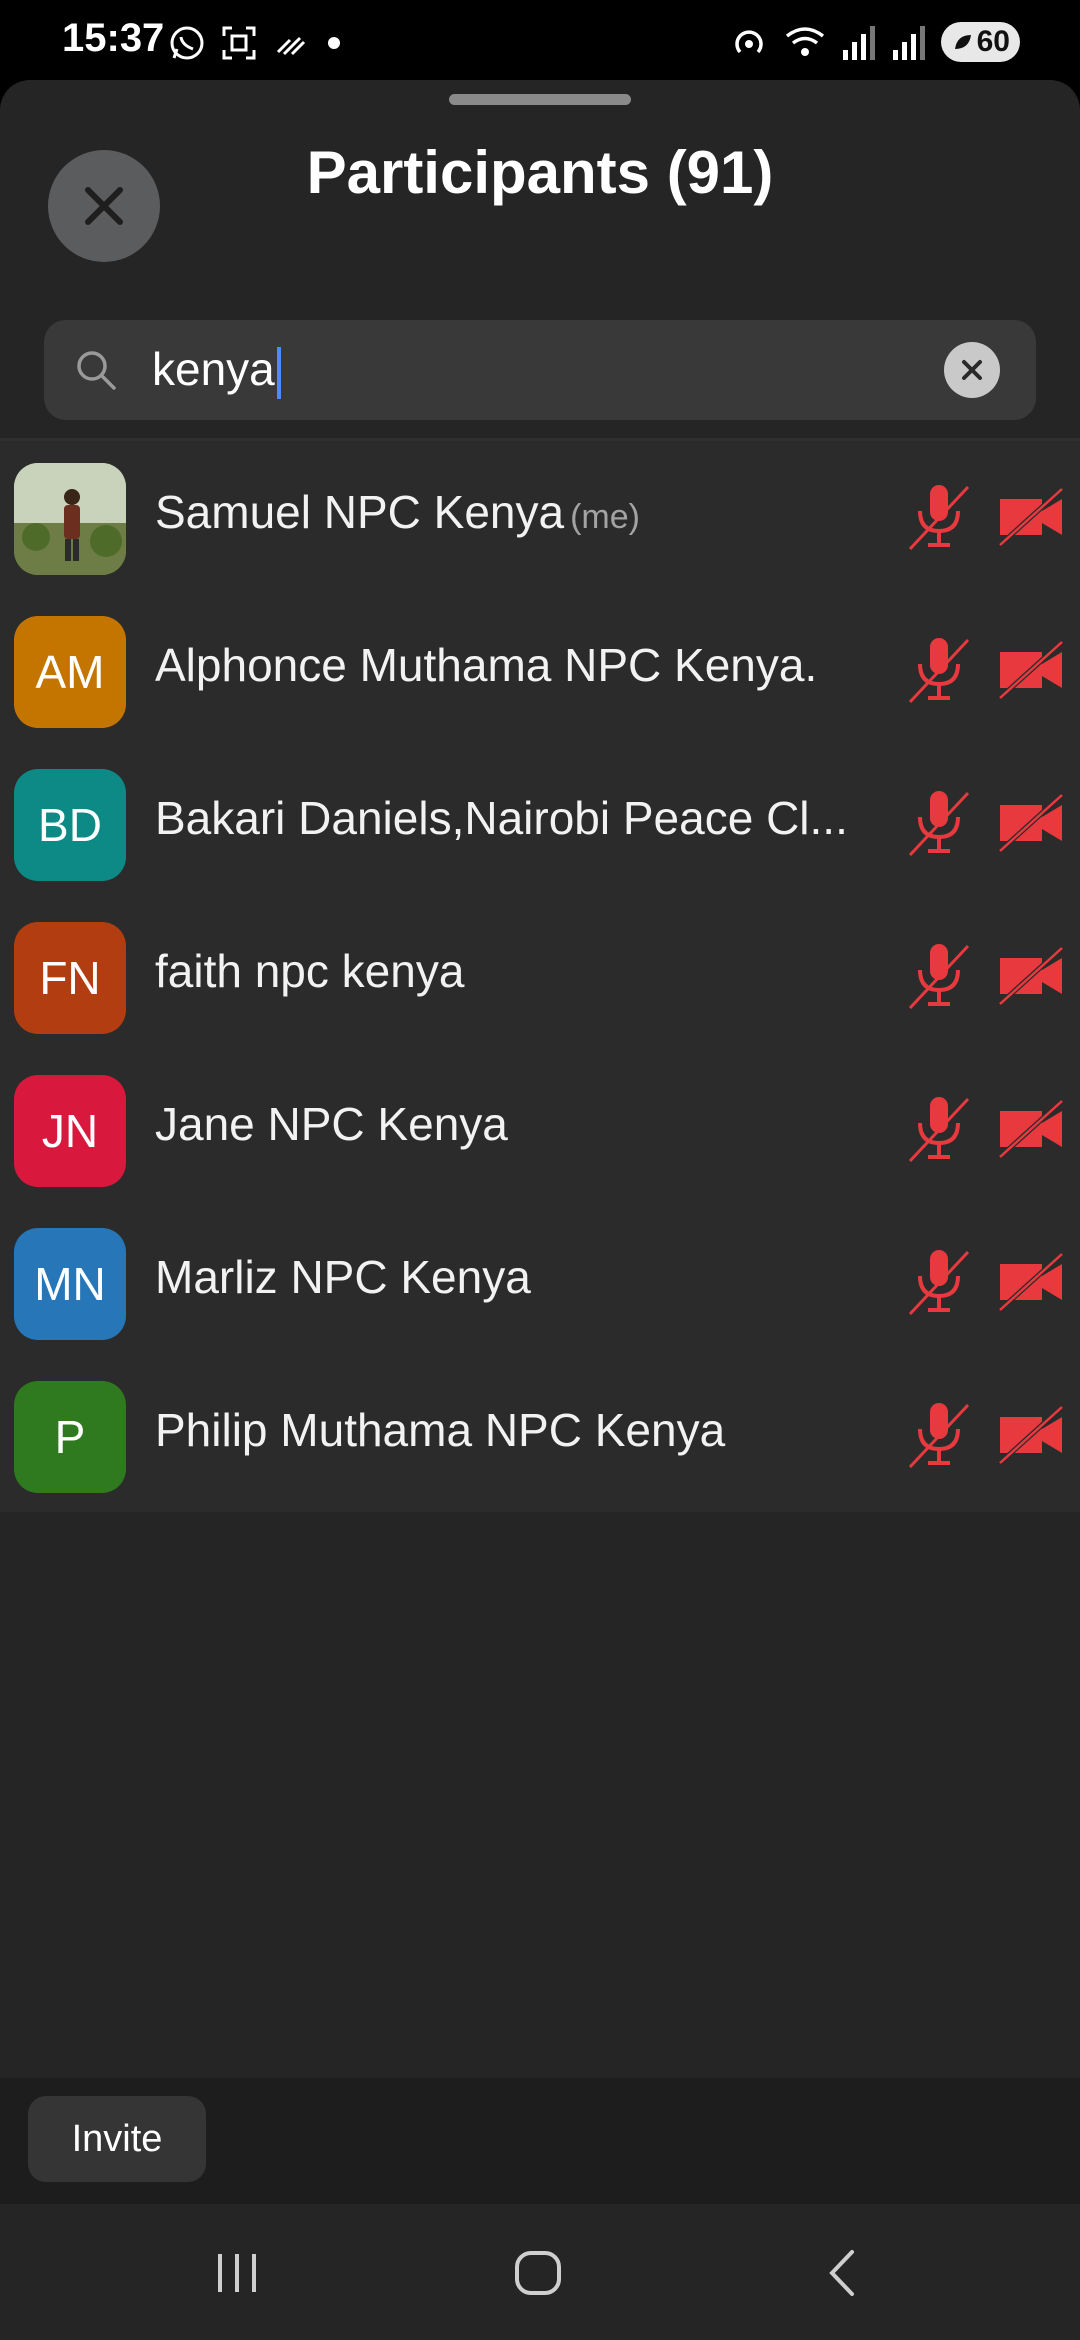  I want to click on status-time: 15:37, so click(113, 38).